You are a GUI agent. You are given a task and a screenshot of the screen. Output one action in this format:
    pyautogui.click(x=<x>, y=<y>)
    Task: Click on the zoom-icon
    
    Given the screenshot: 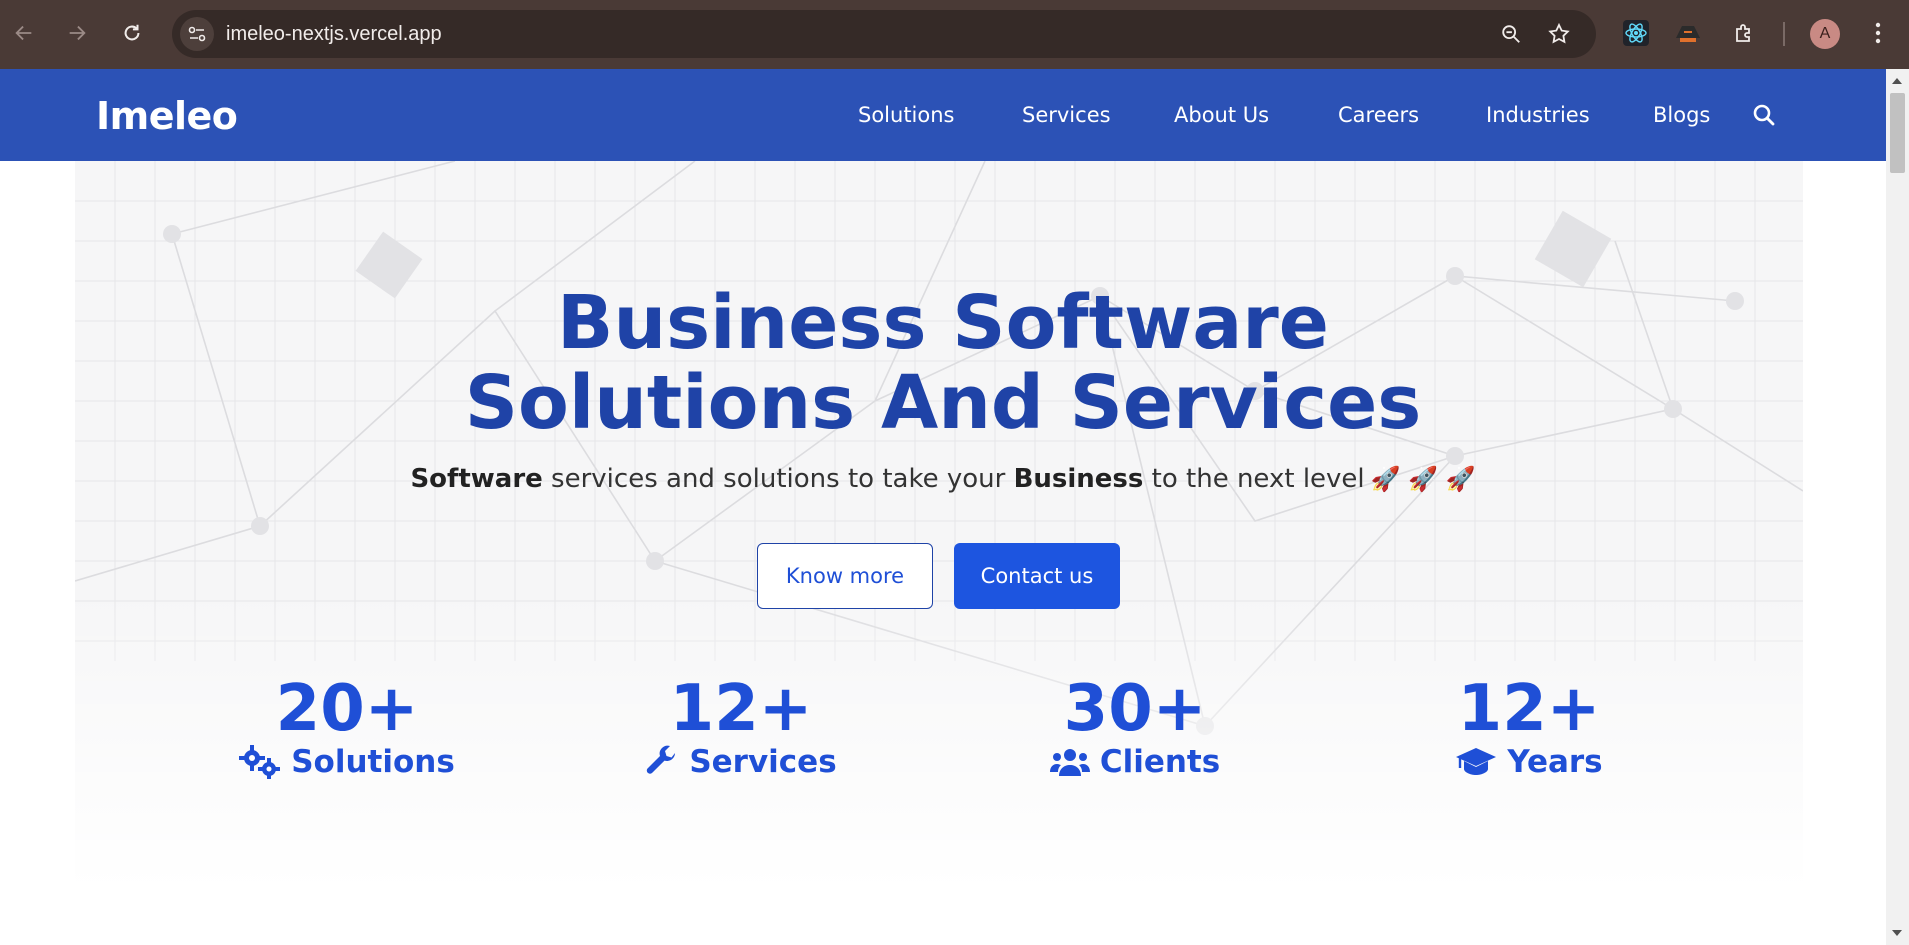 What is the action you would take?
    pyautogui.click(x=1511, y=34)
    